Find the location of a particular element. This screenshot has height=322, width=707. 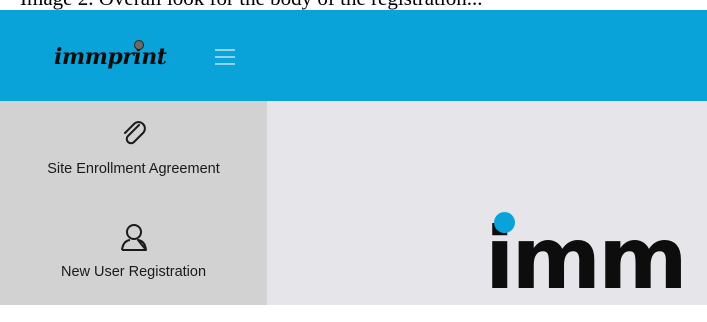

sidebar-item-site-enrollment-agreement: Site Enrollment Agreement is located at coordinates (133, 169).